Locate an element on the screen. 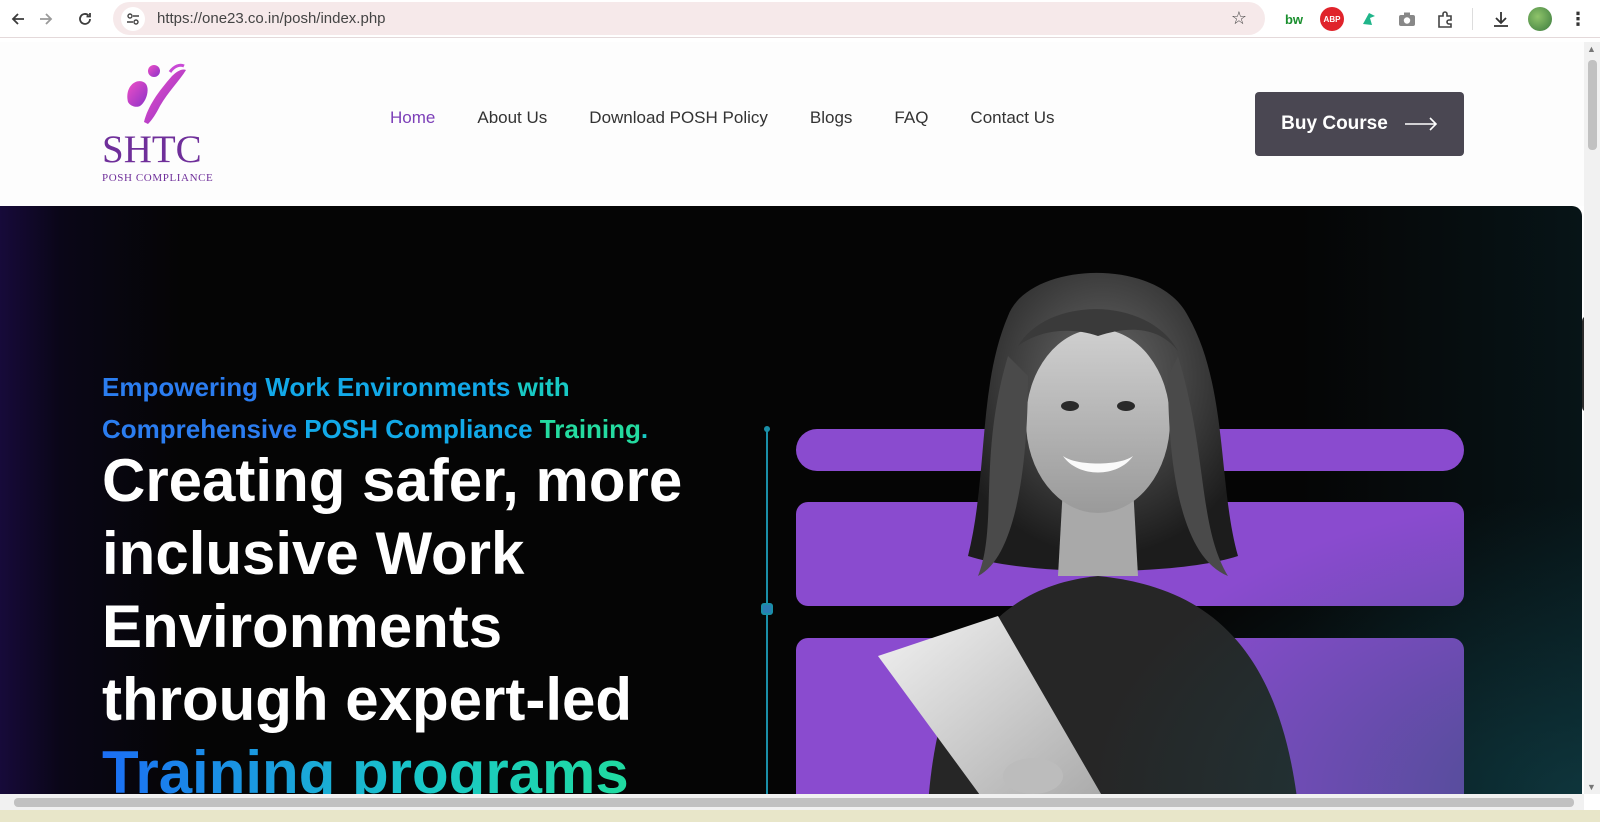 This screenshot has height=822, width=1600. logo: SHTC POSH COMPLIANCE is located at coordinates (155, 124).